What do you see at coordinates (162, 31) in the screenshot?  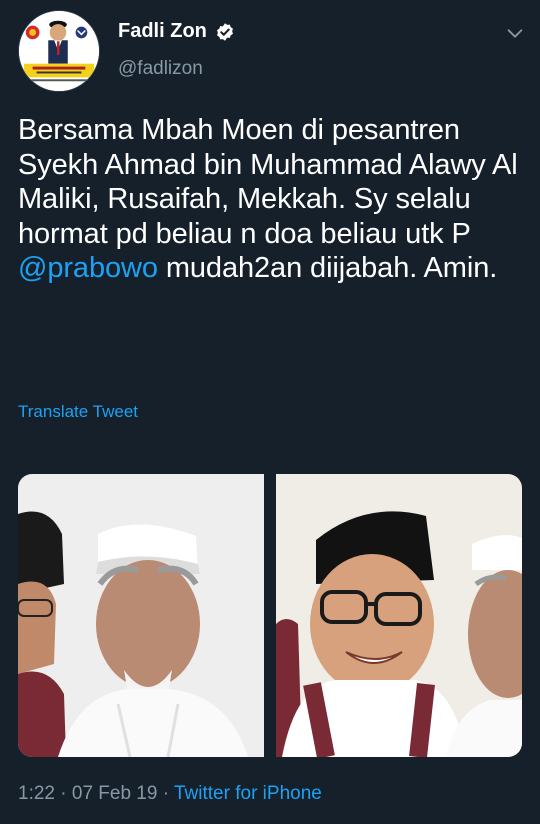 I see `author-display-name: Fadli Zon` at bounding box center [162, 31].